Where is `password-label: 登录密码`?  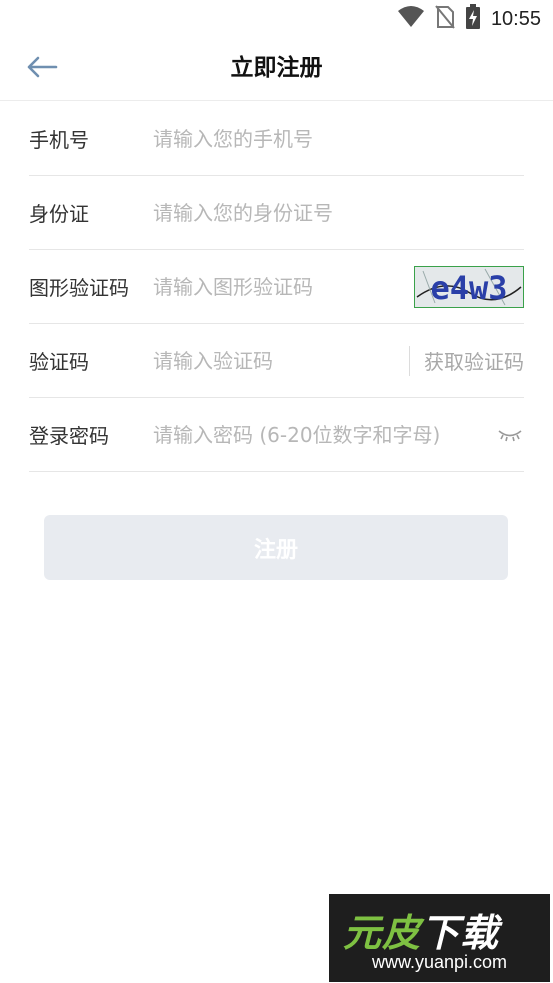
password-label: 登录密码 is located at coordinates (69, 436).